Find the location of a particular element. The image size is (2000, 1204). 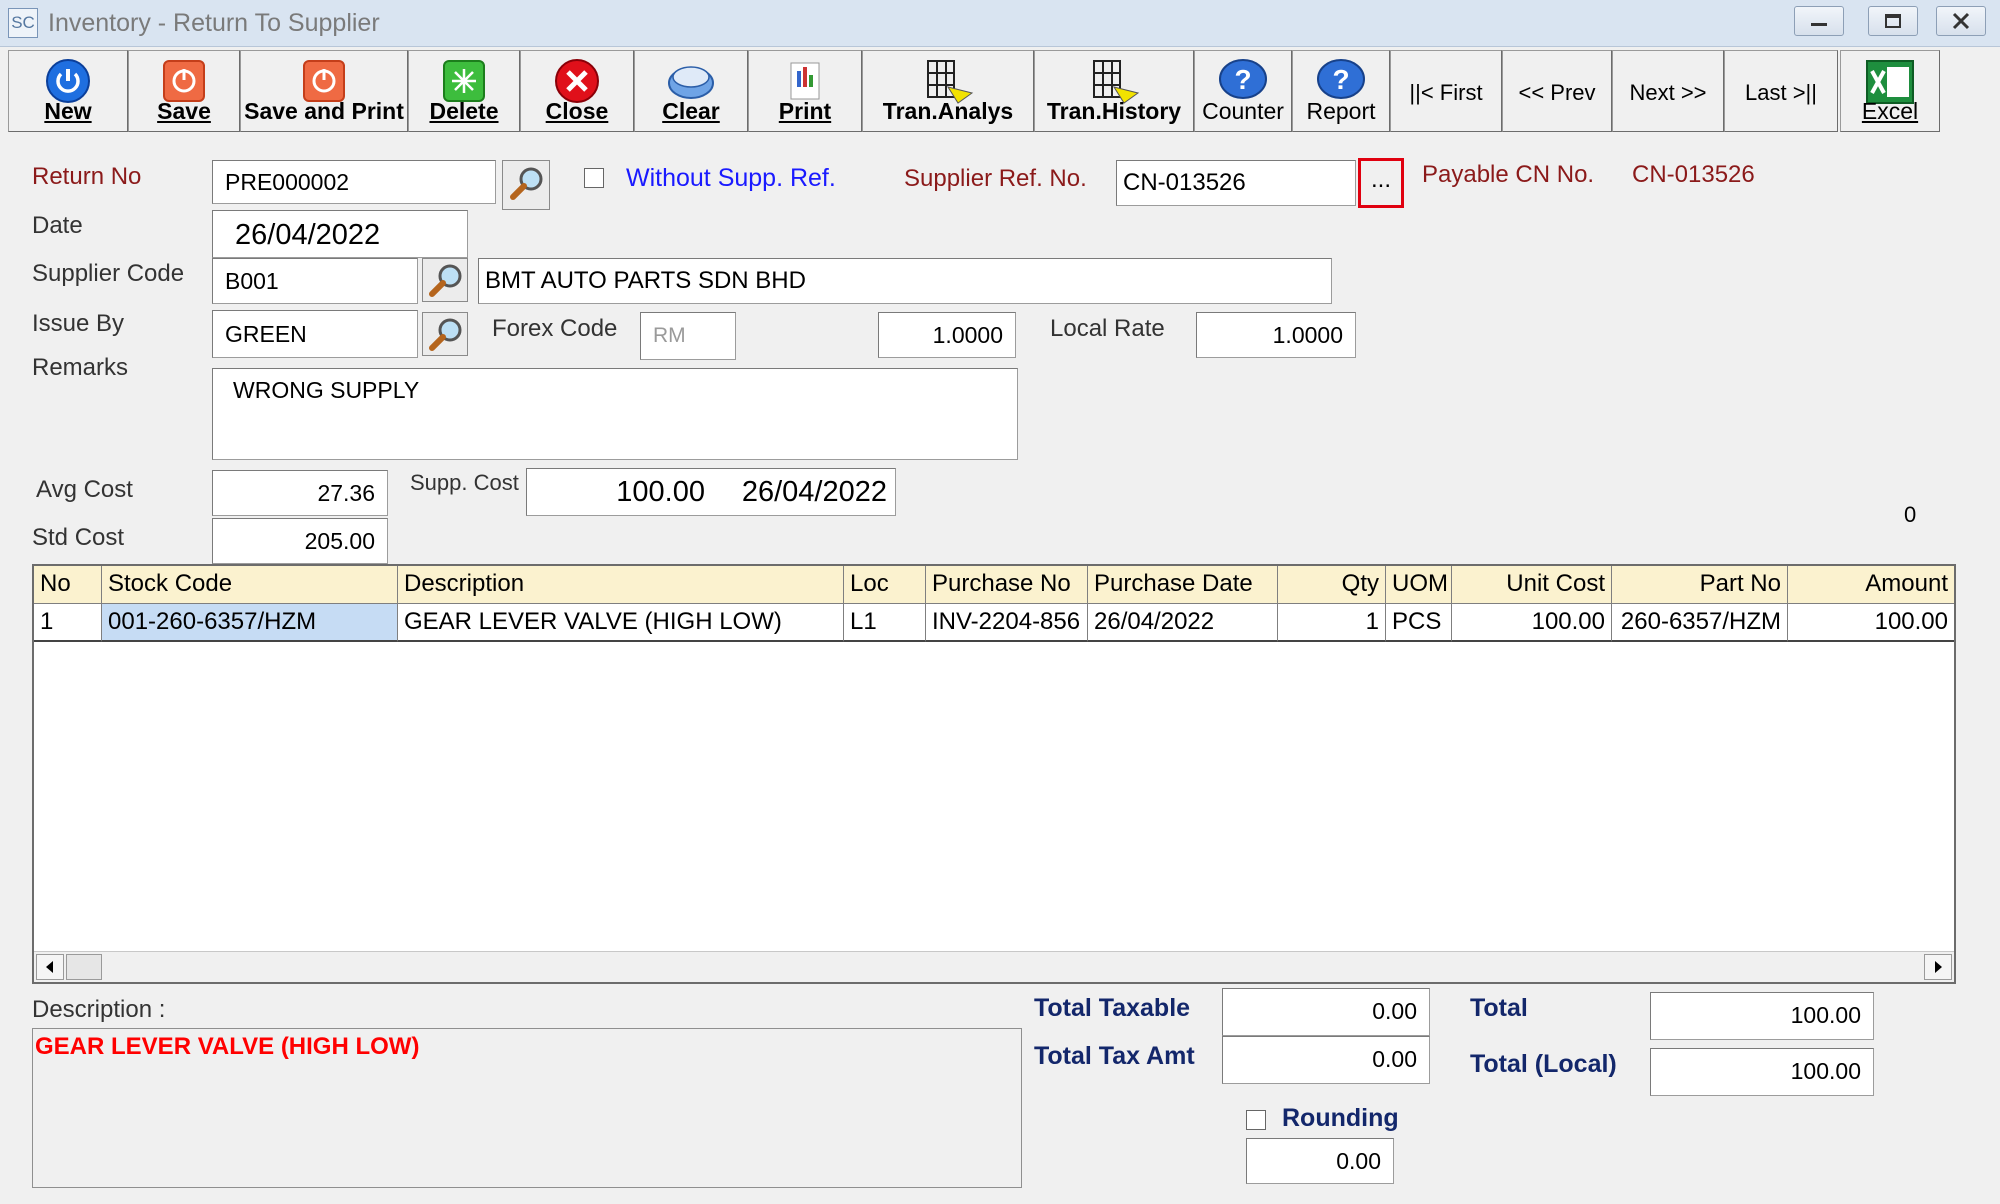

save-print-label: Save and Print is located at coordinates (324, 111).